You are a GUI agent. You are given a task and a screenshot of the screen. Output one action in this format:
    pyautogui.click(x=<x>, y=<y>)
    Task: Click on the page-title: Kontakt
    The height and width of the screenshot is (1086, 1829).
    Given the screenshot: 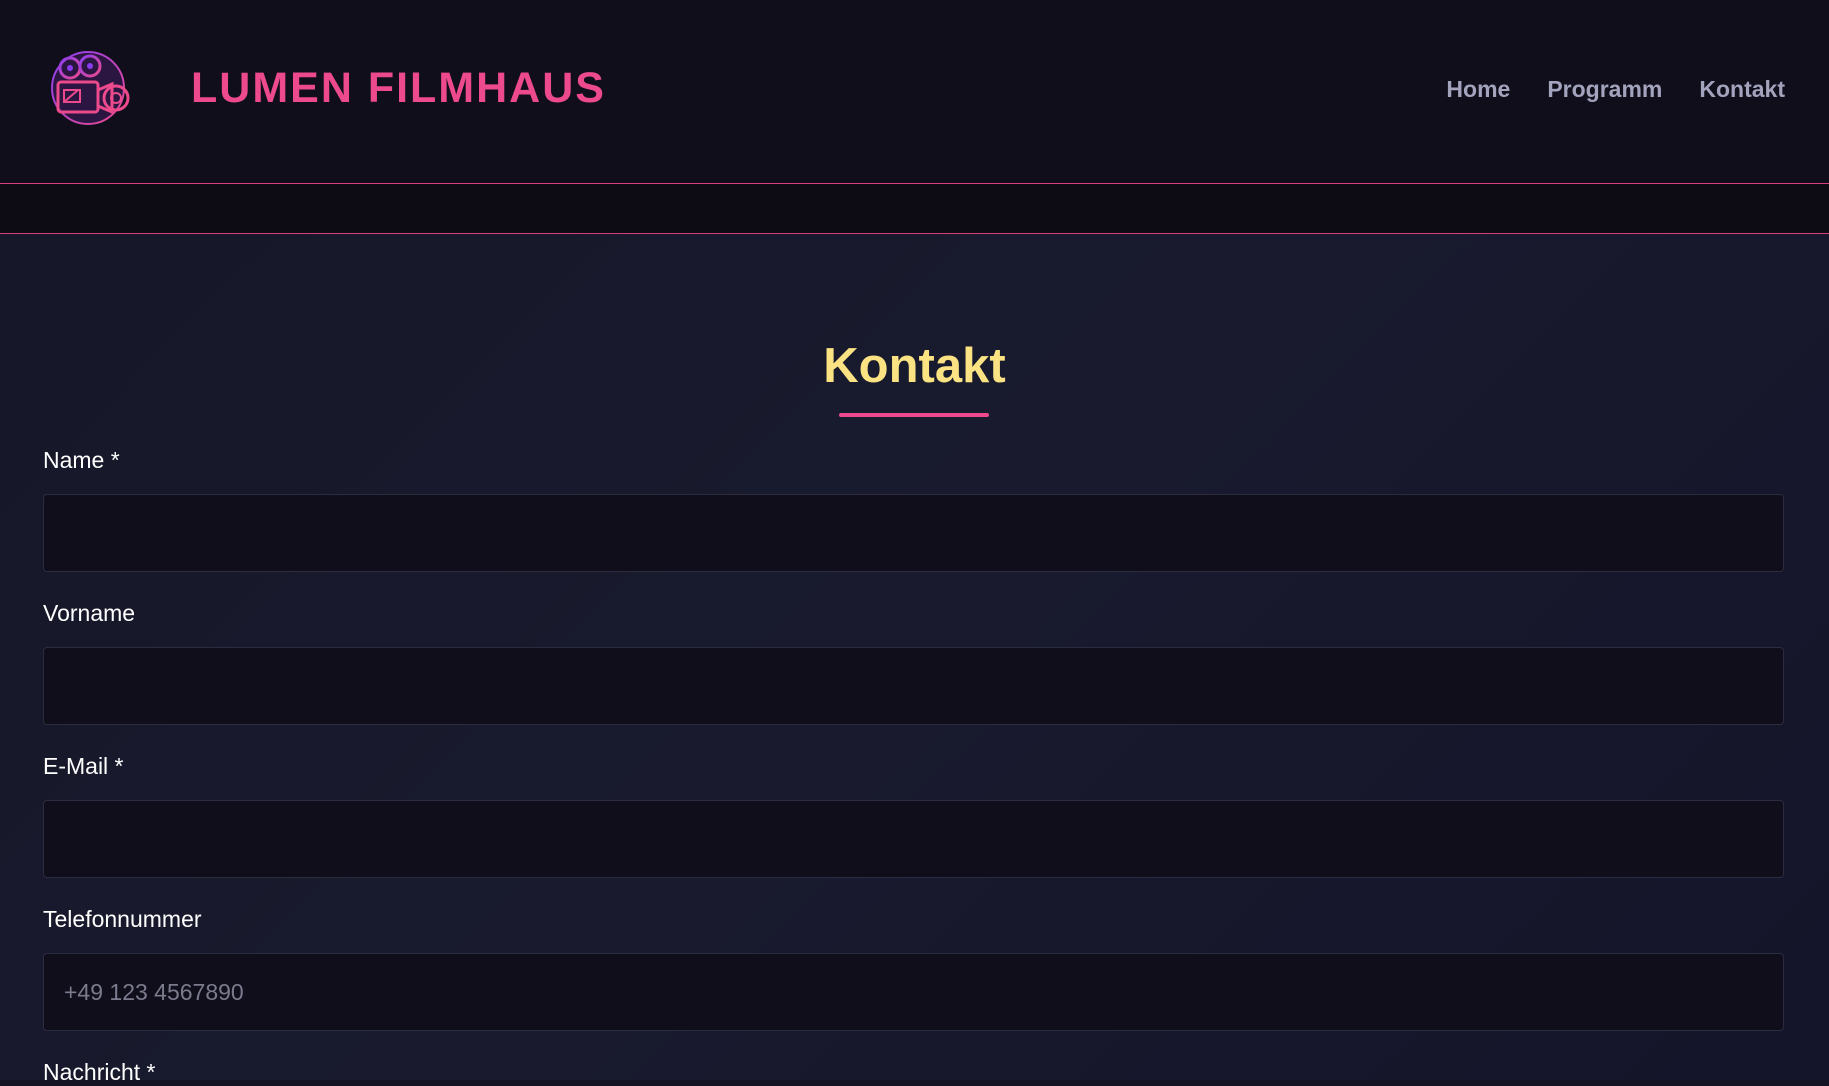 What is the action you would take?
    pyautogui.click(x=914, y=366)
    